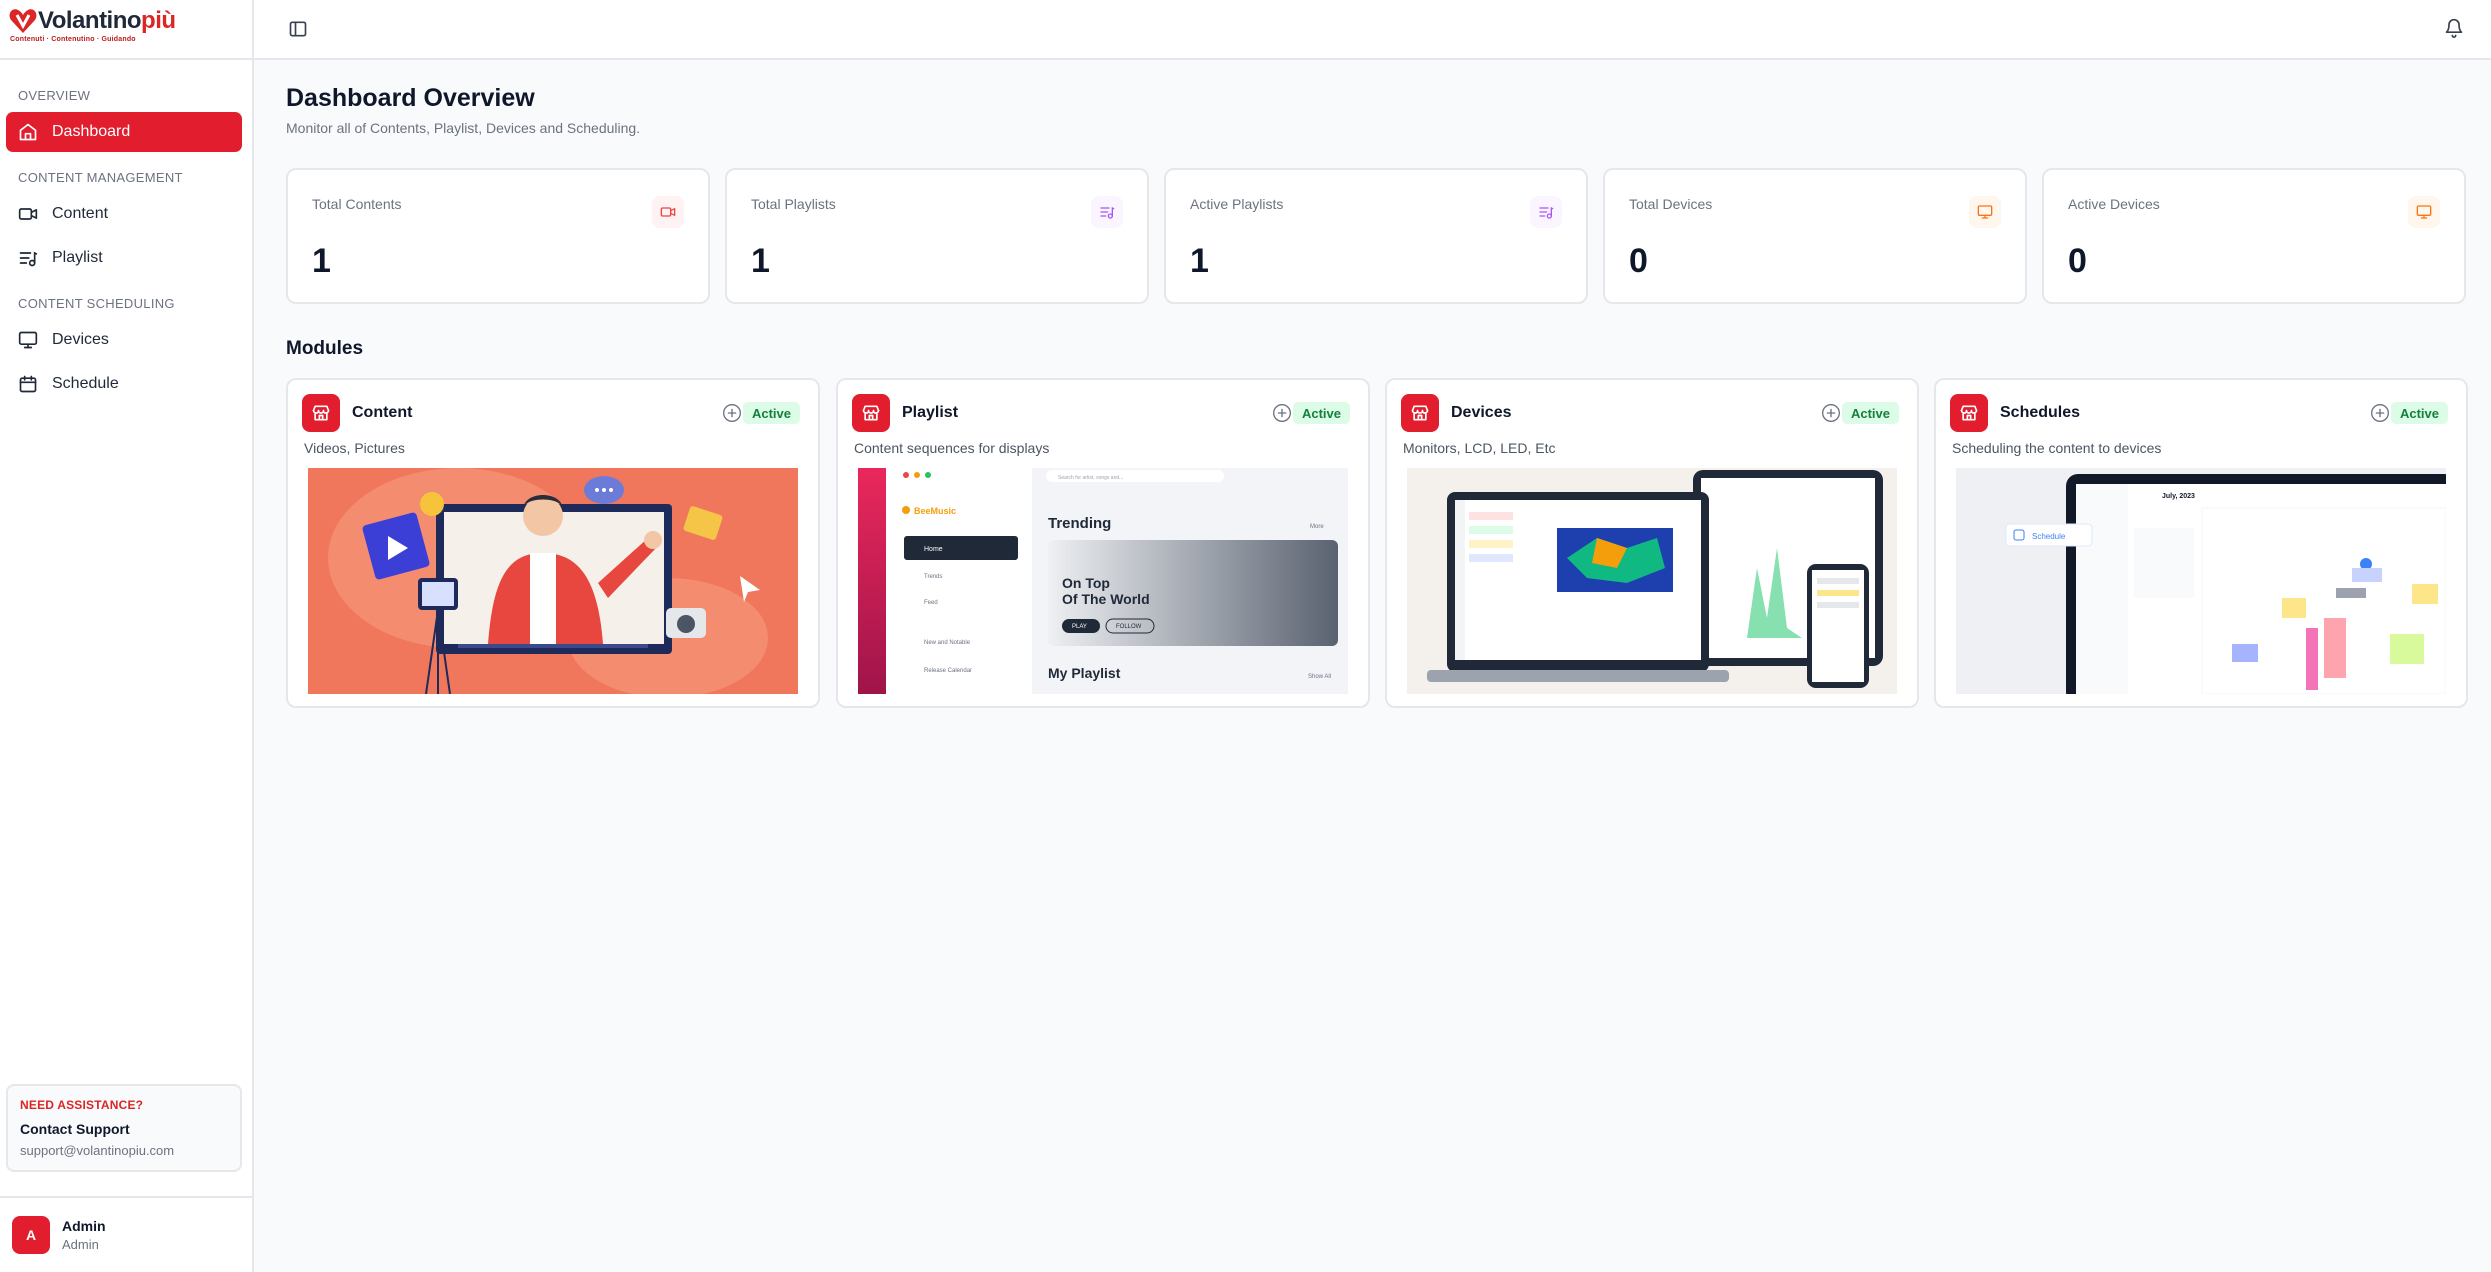  What do you see at coordinates (90, 20) in the screenshot?
I see `brand-name: Volantino` at bounding box center [90, 20].